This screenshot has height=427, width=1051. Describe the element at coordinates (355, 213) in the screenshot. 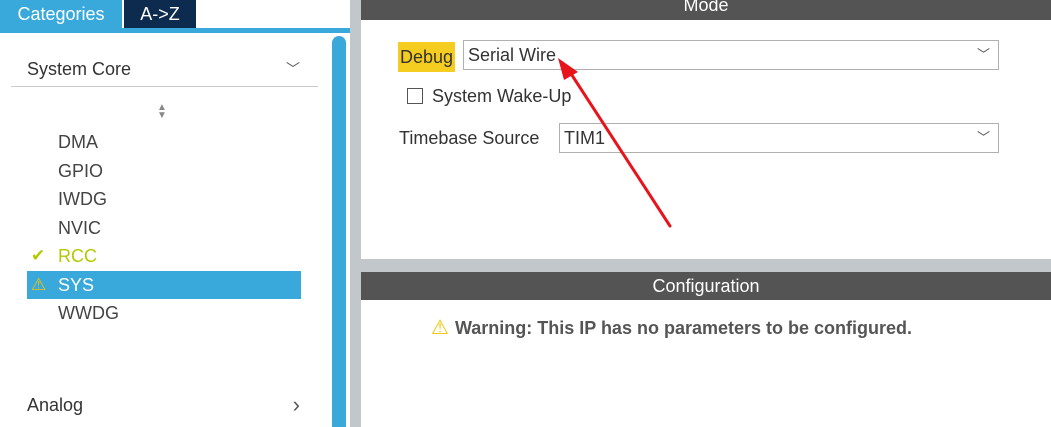

I see `panel-splitter` at that location.